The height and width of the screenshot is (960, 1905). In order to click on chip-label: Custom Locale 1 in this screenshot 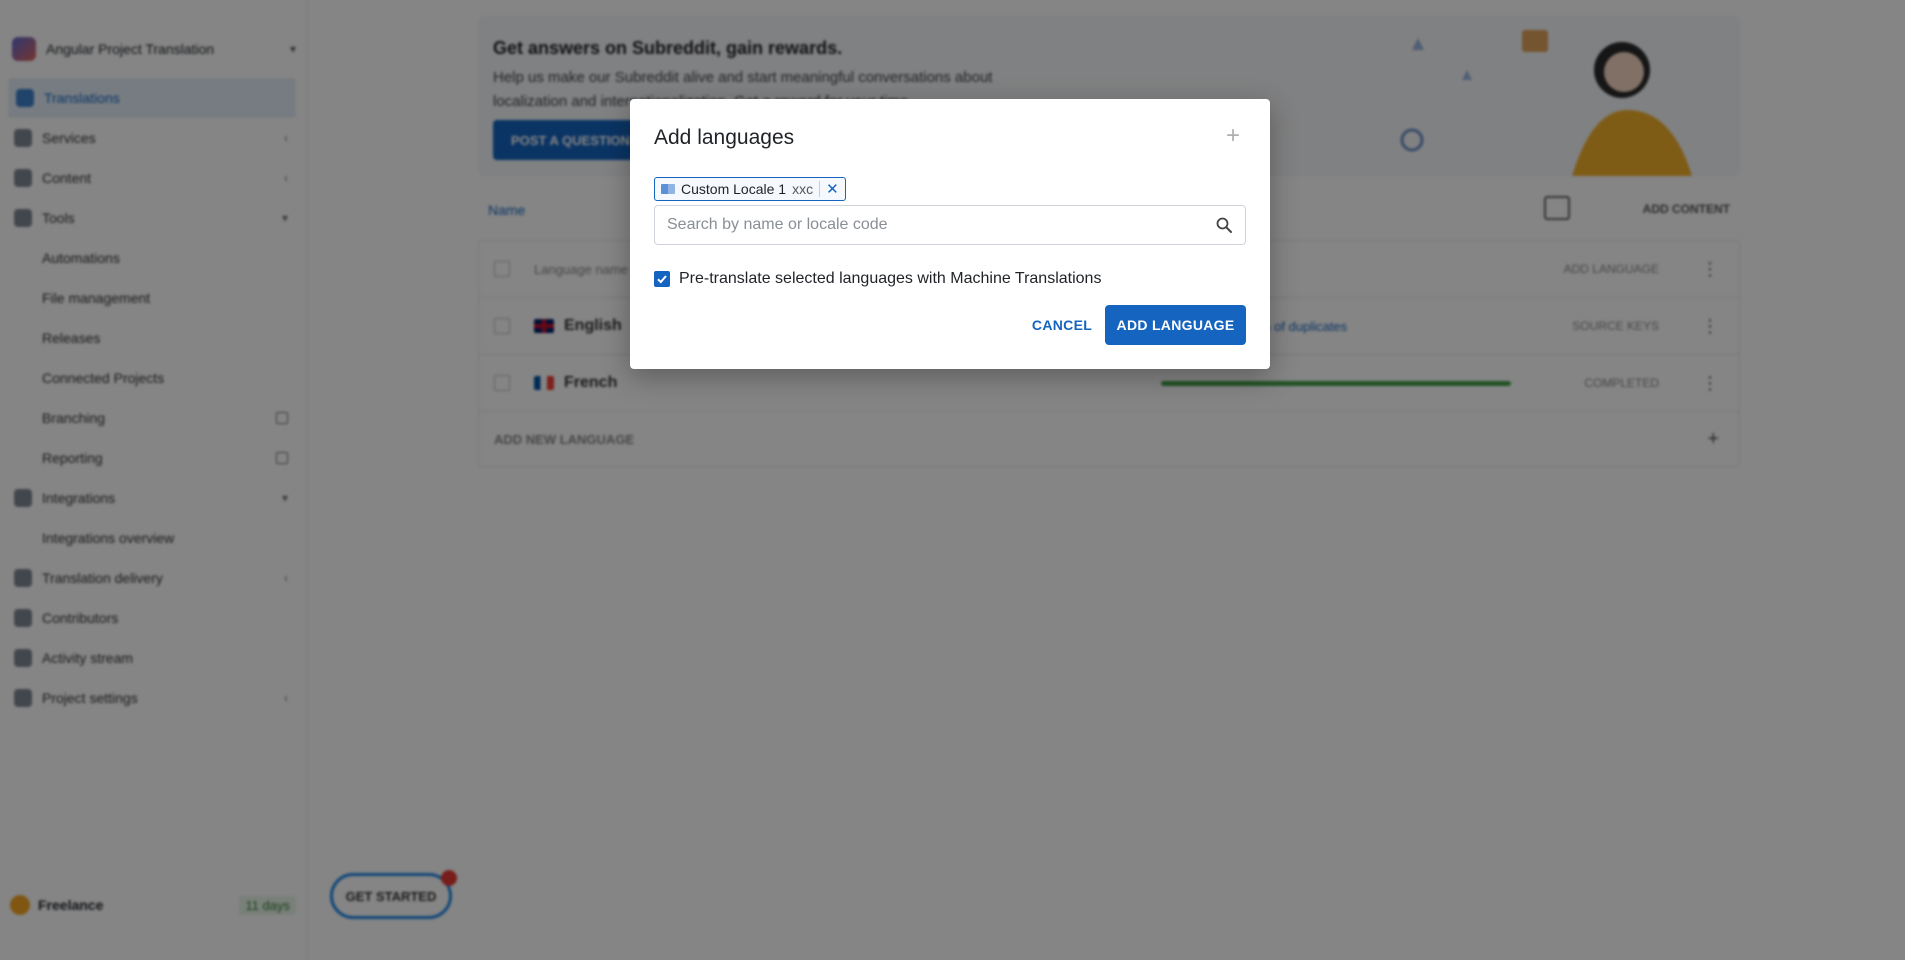, I will do `click(734, 189)`.